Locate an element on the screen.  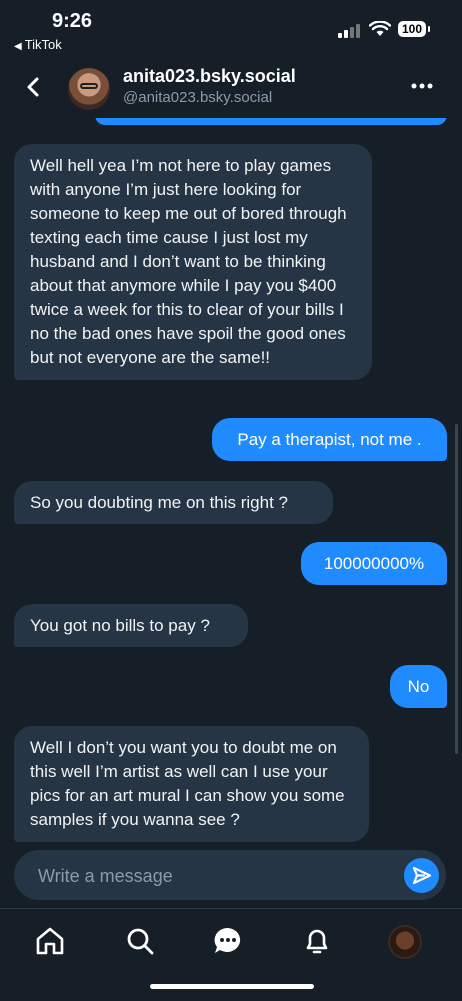
back-triangle-icon: ◀ is located at coordinates (18, 46).